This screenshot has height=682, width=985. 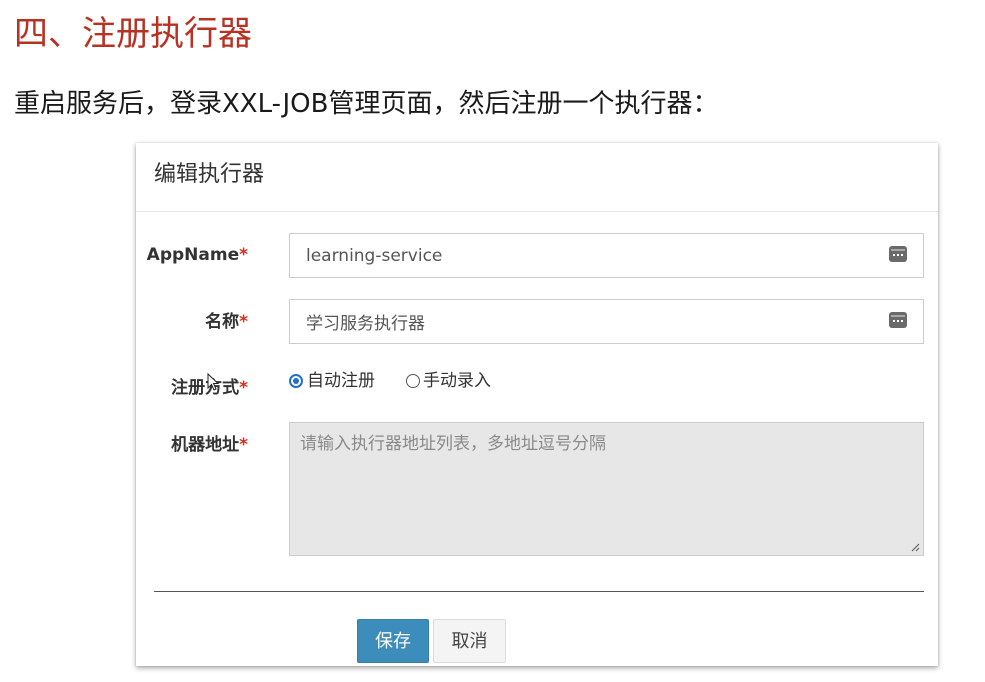 I want to click on name-label: 名称*, so click(x=192, y=322).